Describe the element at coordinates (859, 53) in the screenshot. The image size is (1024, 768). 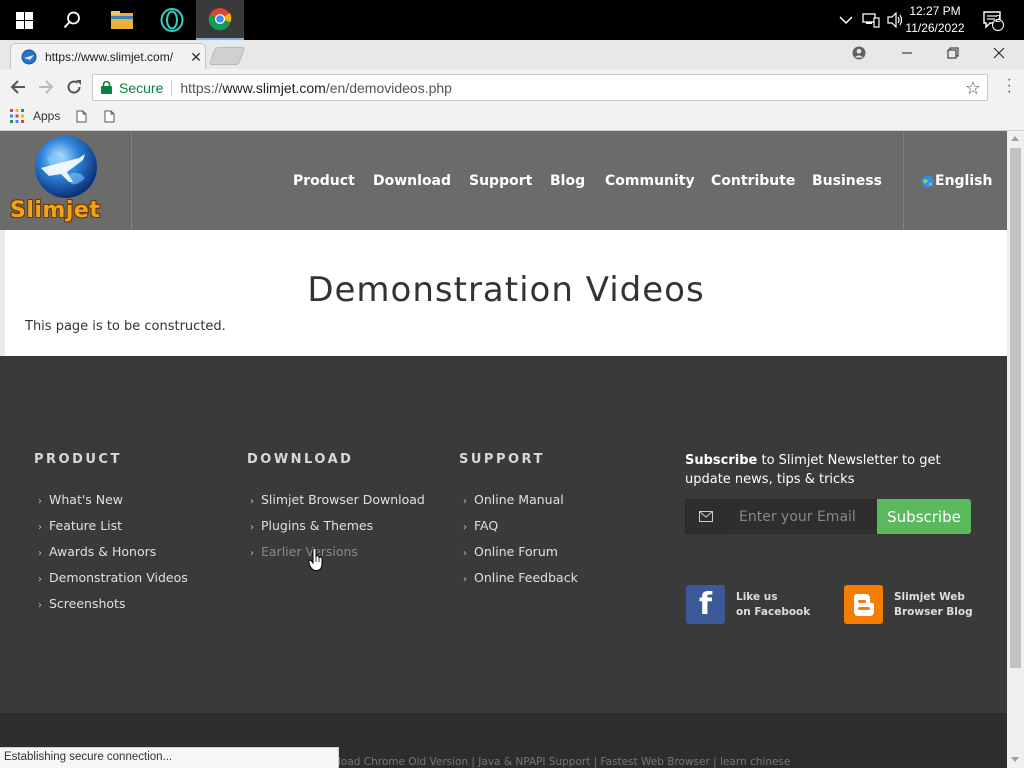
I see `profile-icon` at that location.